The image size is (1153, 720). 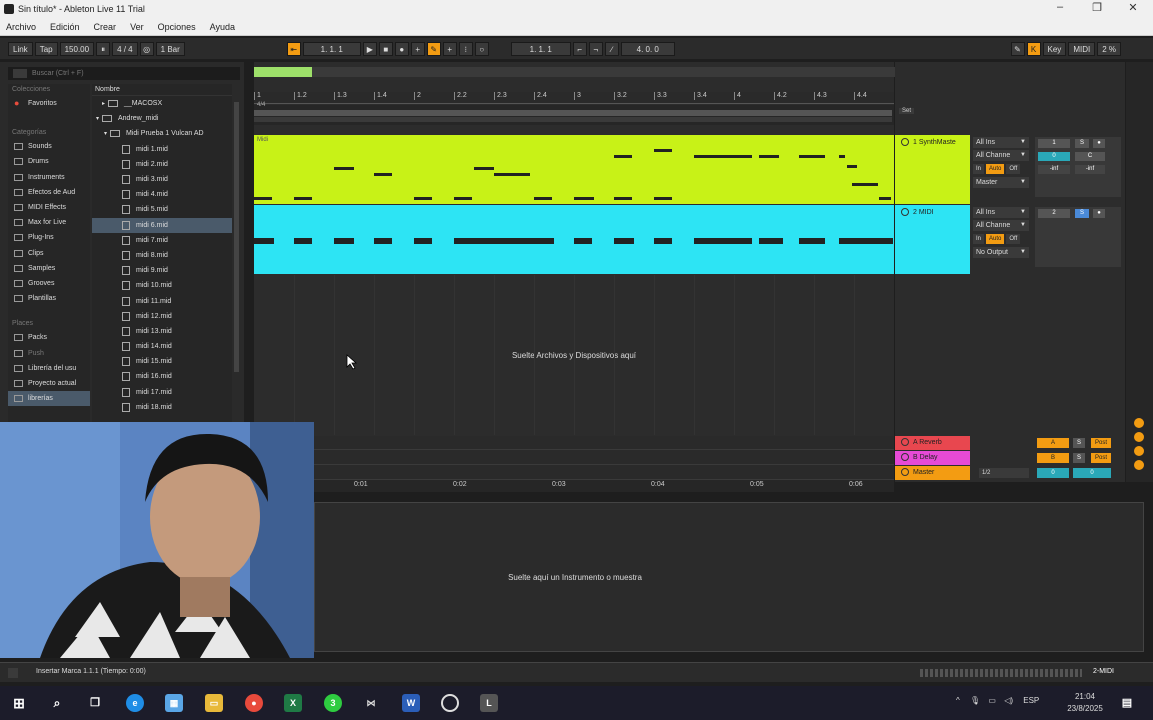 I want to click on list-item-file: midi 11.mid, so click(x=162, y=300).